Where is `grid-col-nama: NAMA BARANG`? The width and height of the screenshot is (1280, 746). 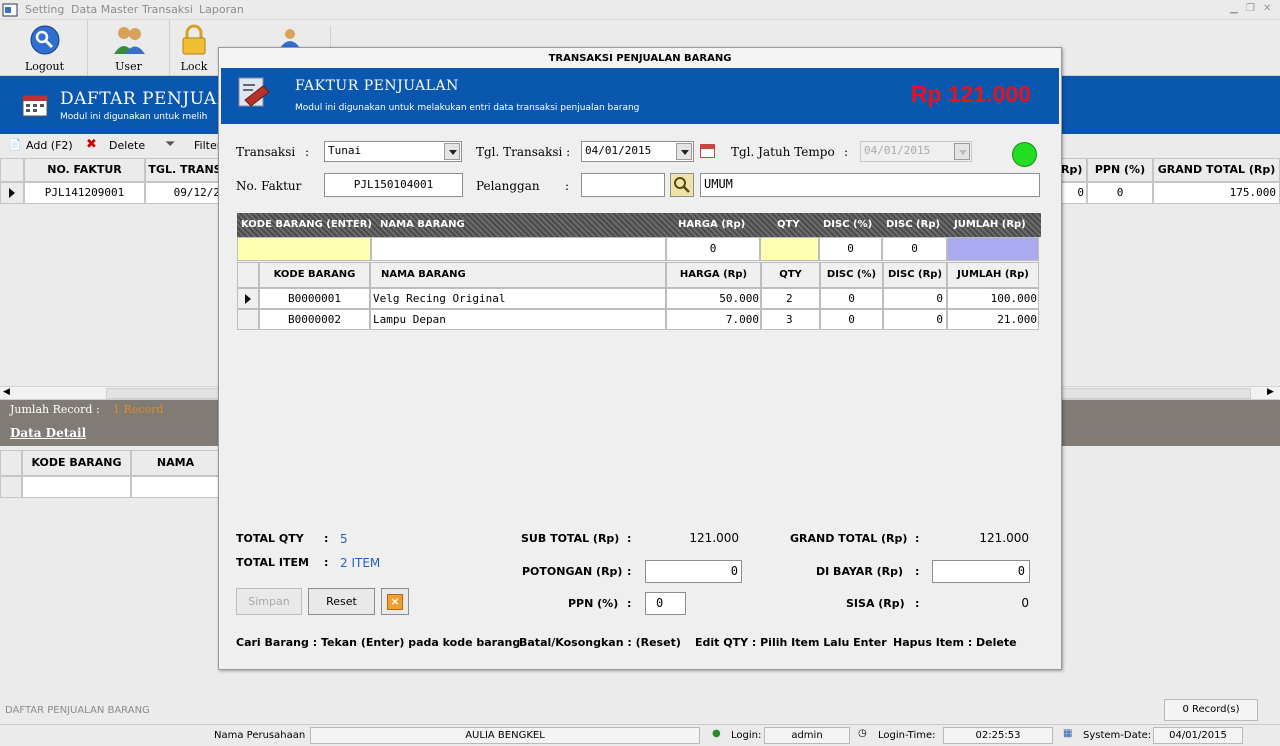
grid-col-nama: NAMA BARANG is located at coordinates (518, 275).